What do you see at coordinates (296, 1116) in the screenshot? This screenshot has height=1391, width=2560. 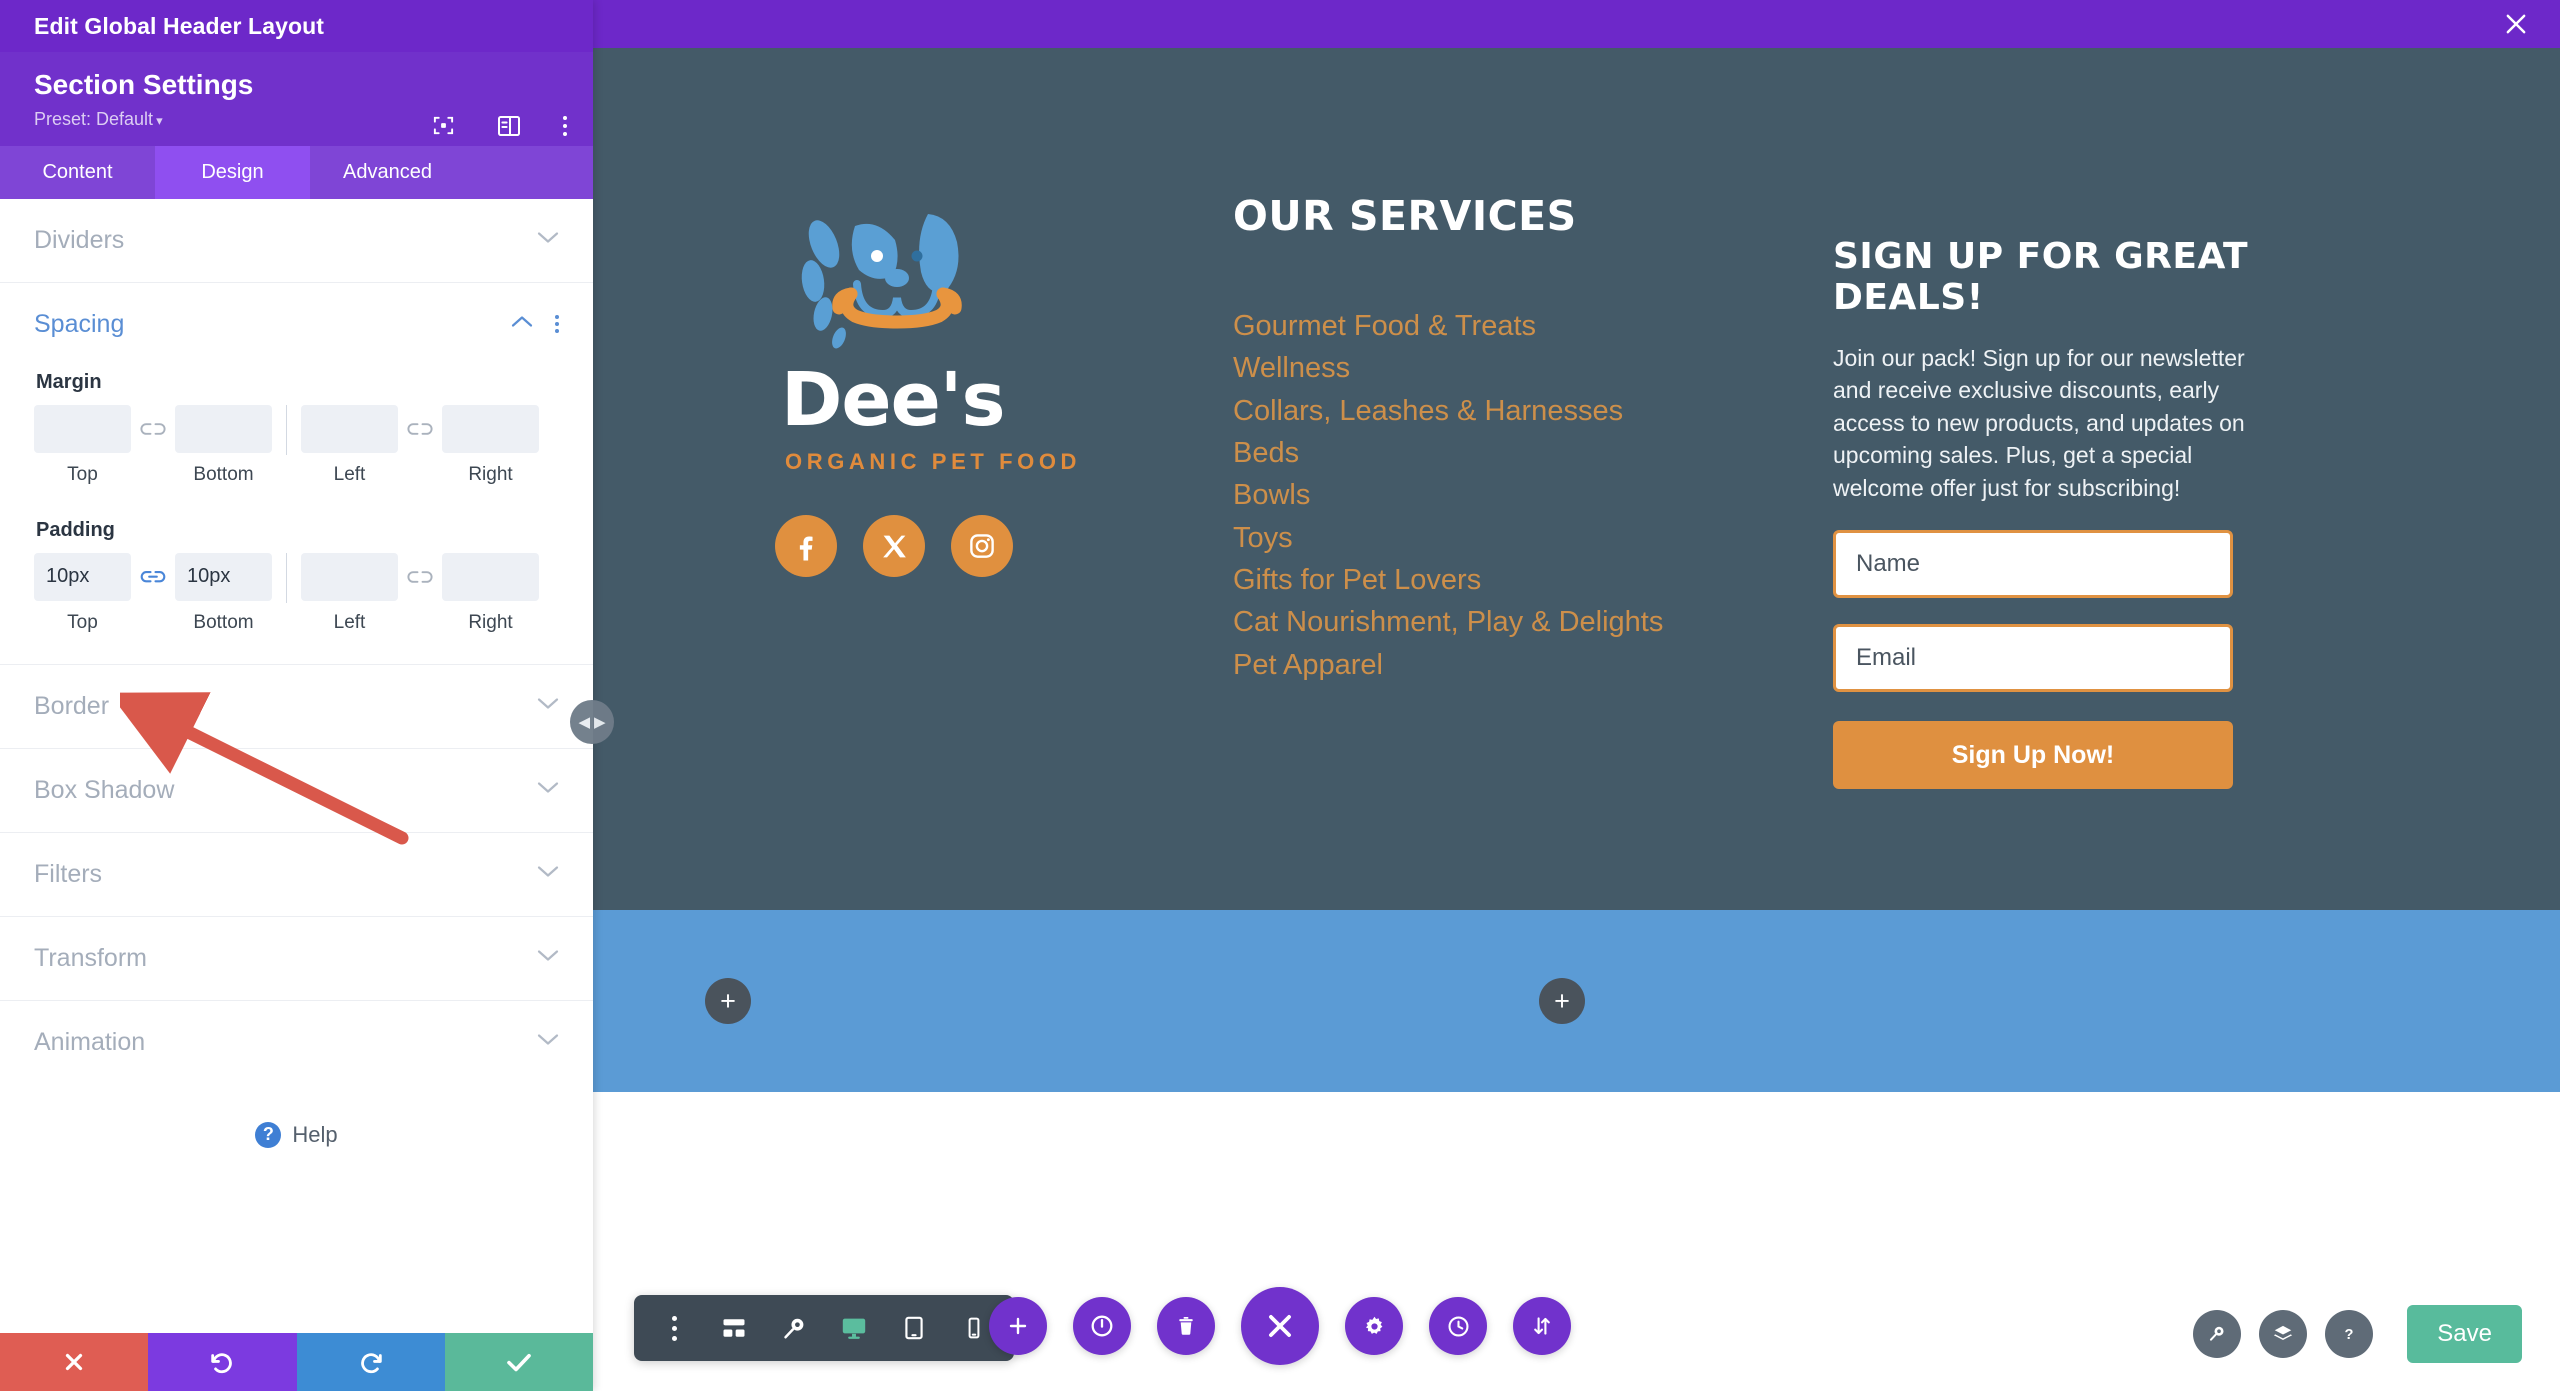 I see `help-link: ? Help` at bounding box center [296, 1116].